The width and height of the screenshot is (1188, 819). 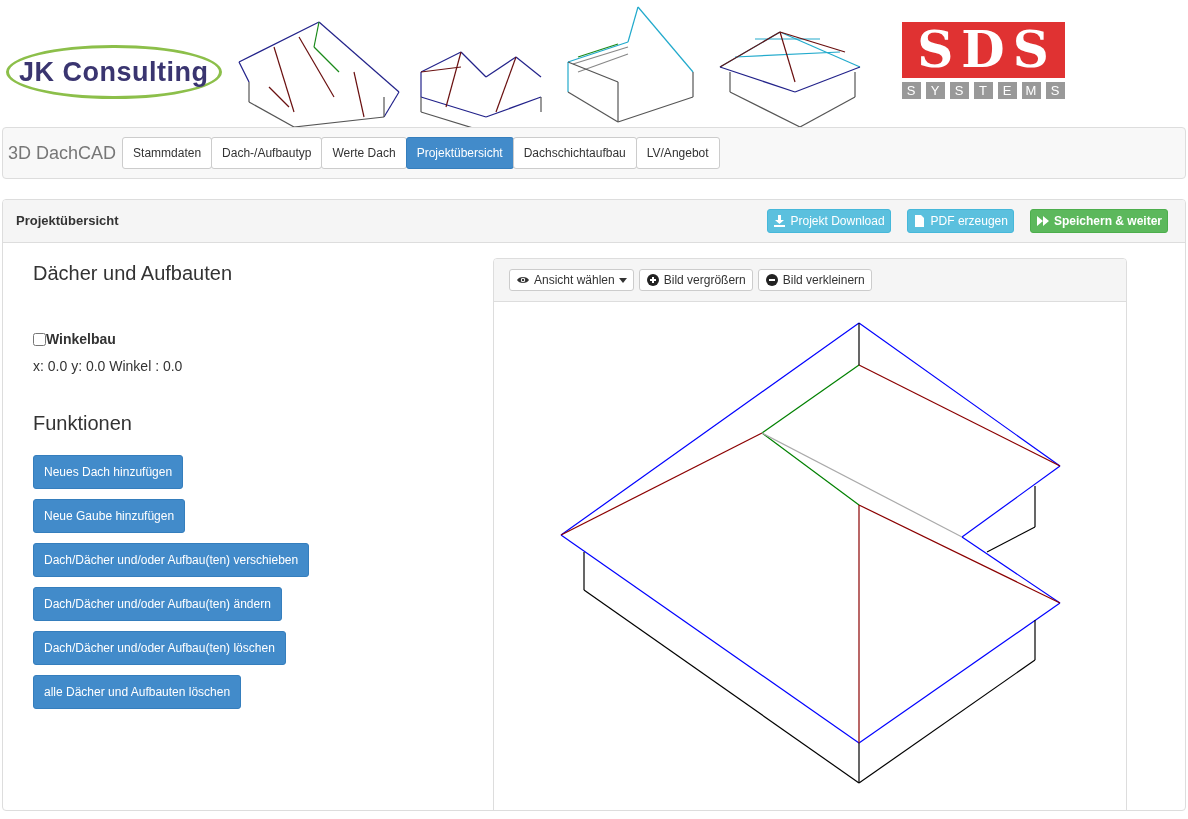 What do you see at coordinates (137, 692) in the screenshot?
I see `function-button: alle Dächer und Aufbauten löschen` at bounding box center [137, 692].